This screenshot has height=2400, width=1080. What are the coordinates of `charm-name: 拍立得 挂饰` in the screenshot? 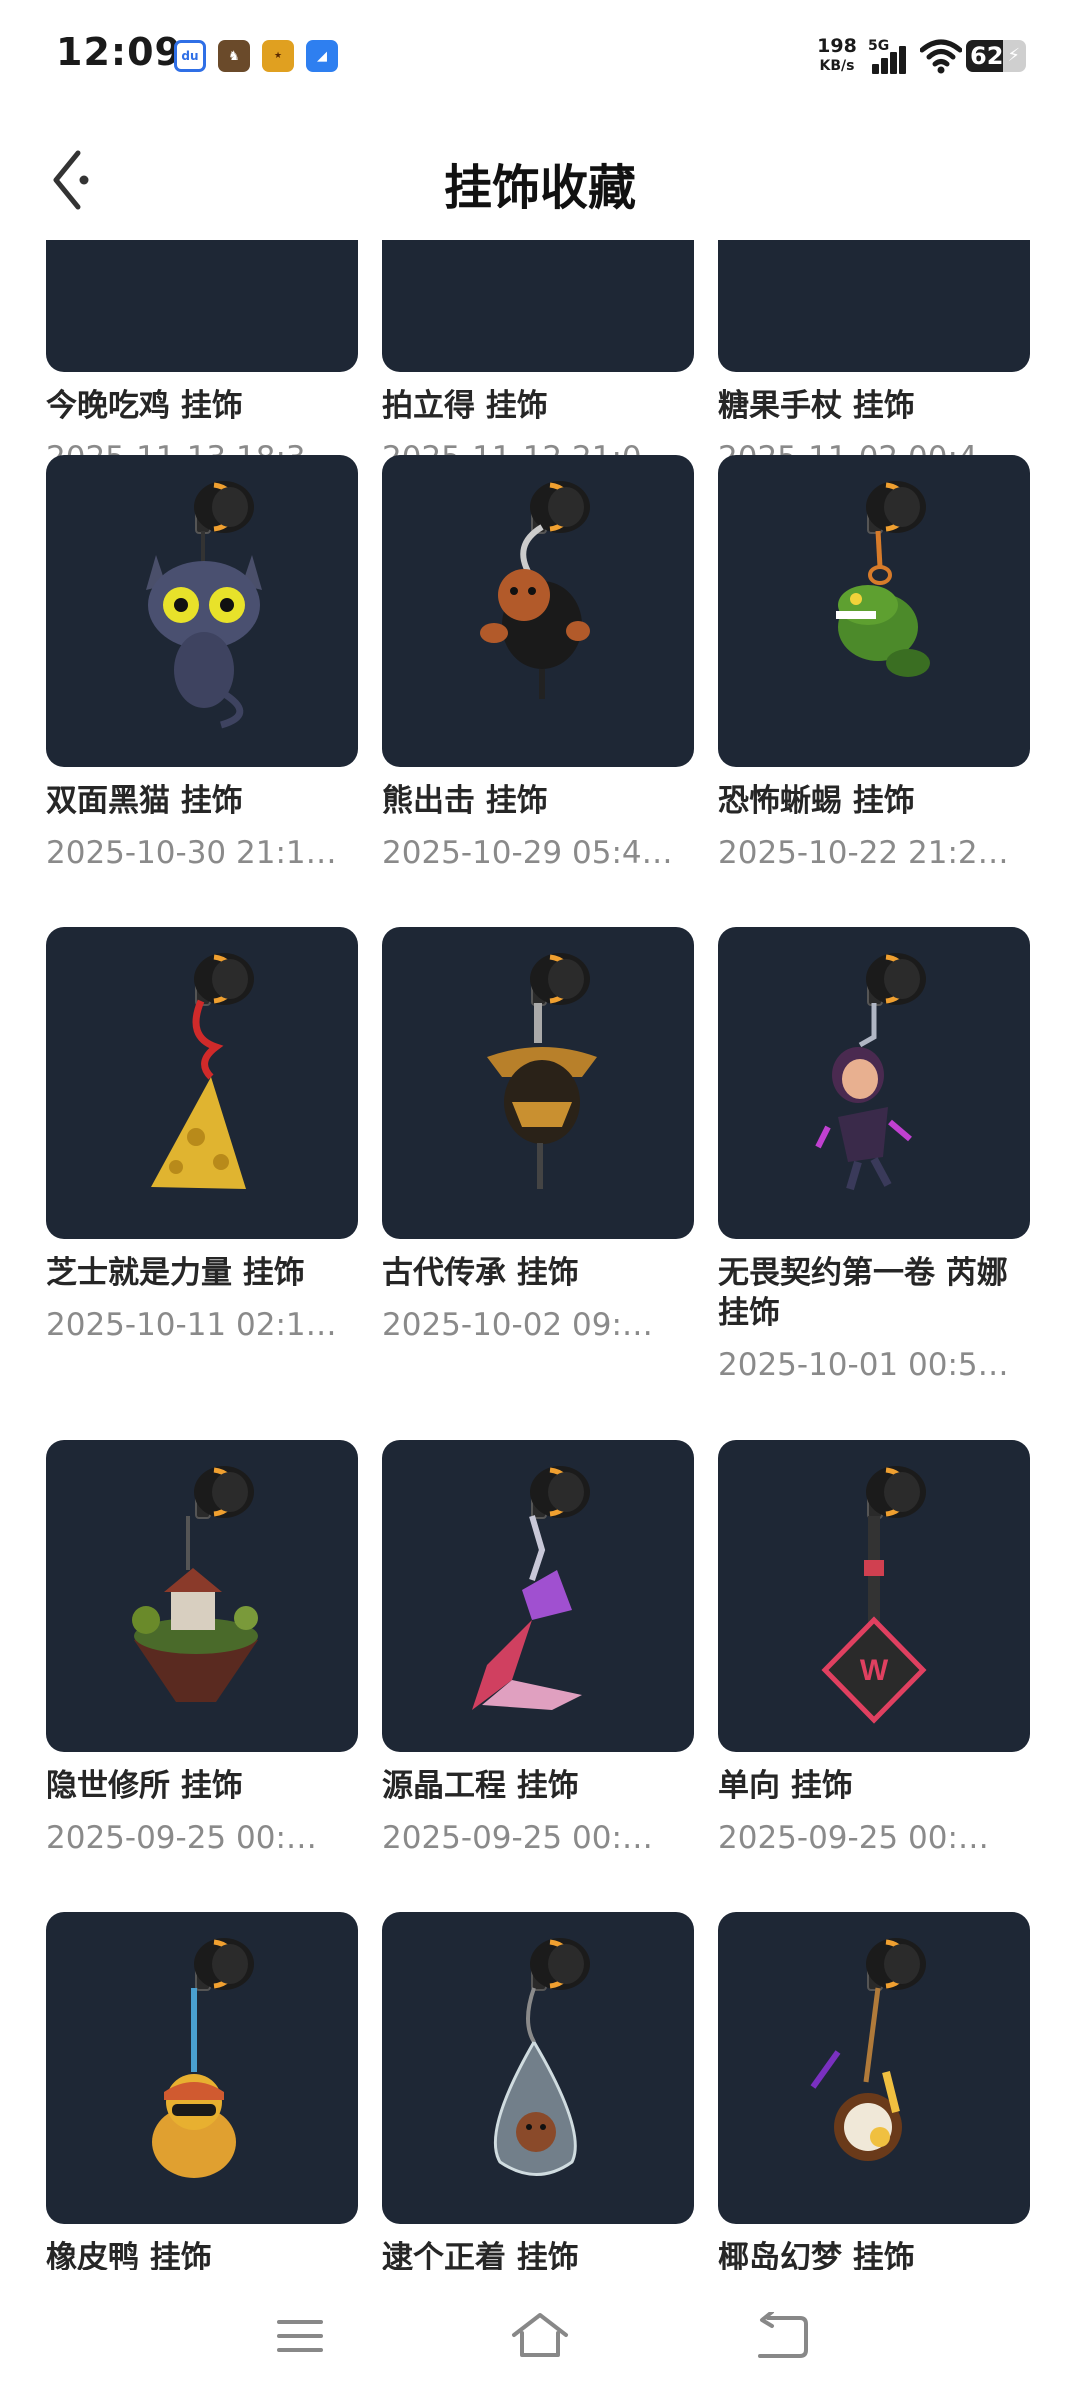 It's located at (465, 406).